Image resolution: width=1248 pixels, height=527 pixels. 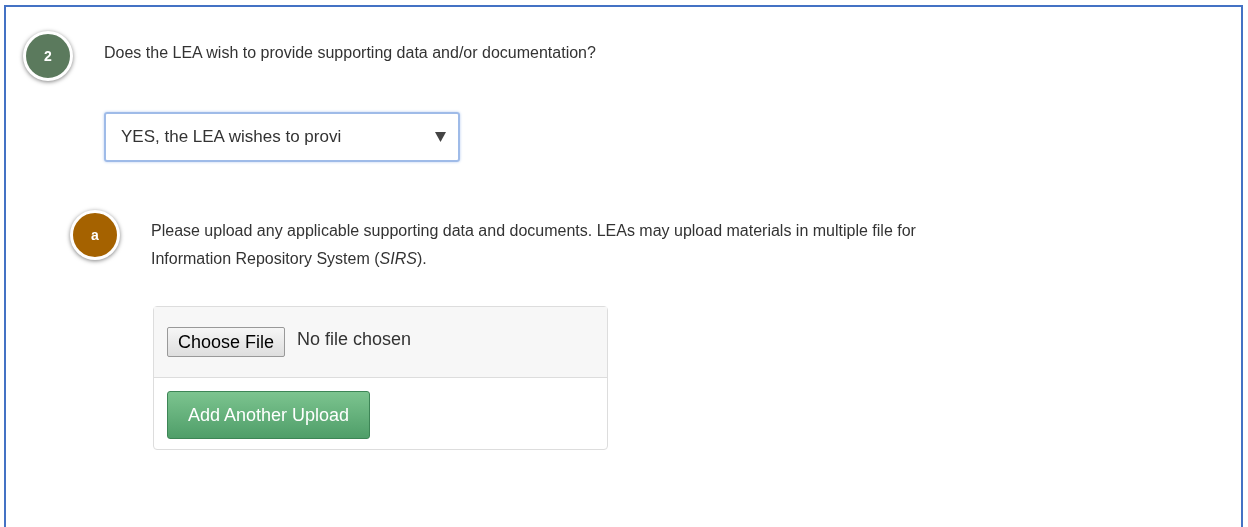 What do you see at coordinates (95, 235) in the screenshot?
I see `step-letter-badge: a` at bounding box center [95, 235].